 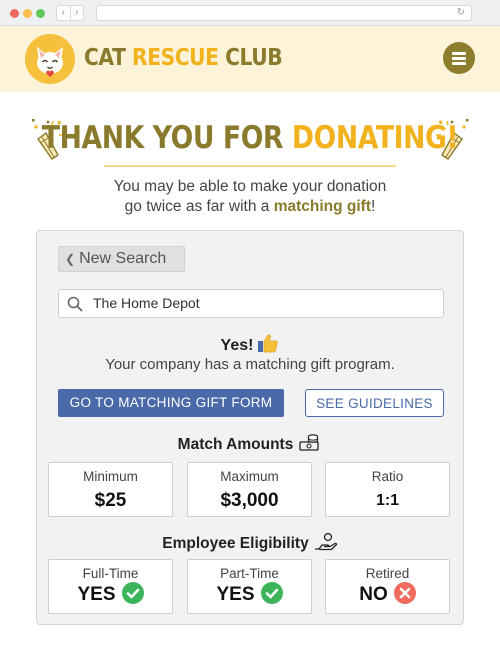 What do you see at coordinates (63, 13) in the screenshot?
I see `back-arrow-icon: ‹` at bounding box center [63, 13].